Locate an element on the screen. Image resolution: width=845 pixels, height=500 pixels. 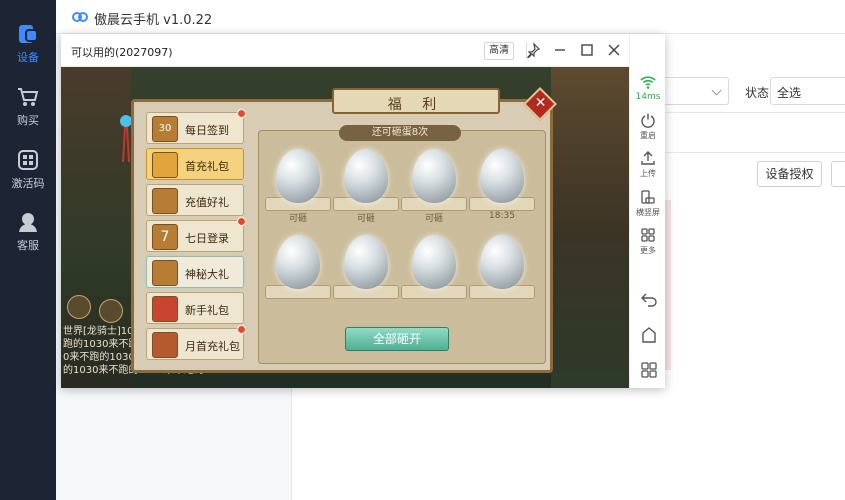
nav-label-support: 客服 is located at coordinates (28, 245).